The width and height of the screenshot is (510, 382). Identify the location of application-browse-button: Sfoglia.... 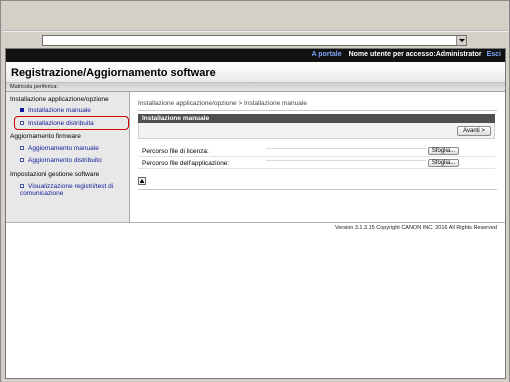
(443, 163).